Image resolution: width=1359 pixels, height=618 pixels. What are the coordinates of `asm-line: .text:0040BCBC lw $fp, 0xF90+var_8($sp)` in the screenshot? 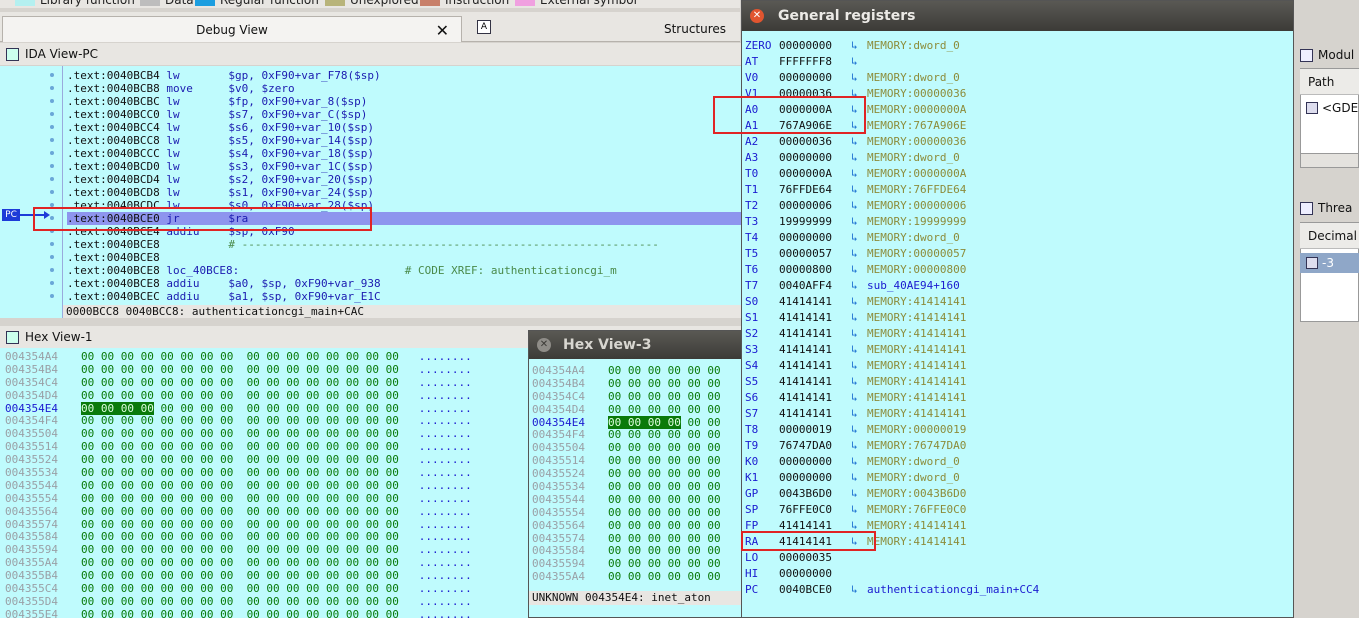 It's located at (404, 101).